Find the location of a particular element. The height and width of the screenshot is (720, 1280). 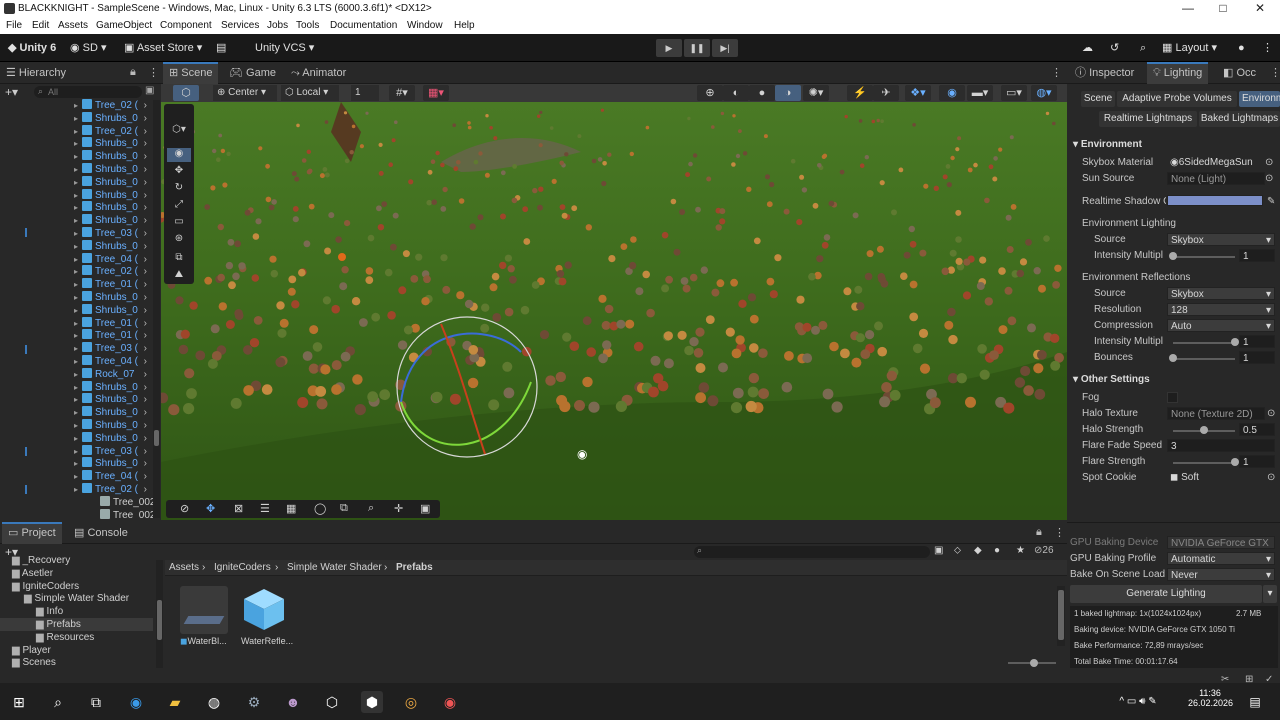

menu-services: Services is located at coordinates (240, 25).